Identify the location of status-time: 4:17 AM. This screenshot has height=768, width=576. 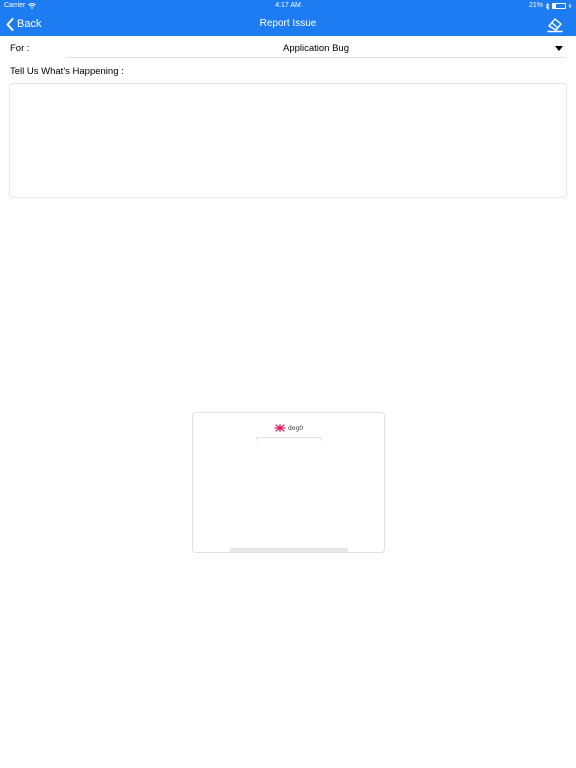
(288, 5).